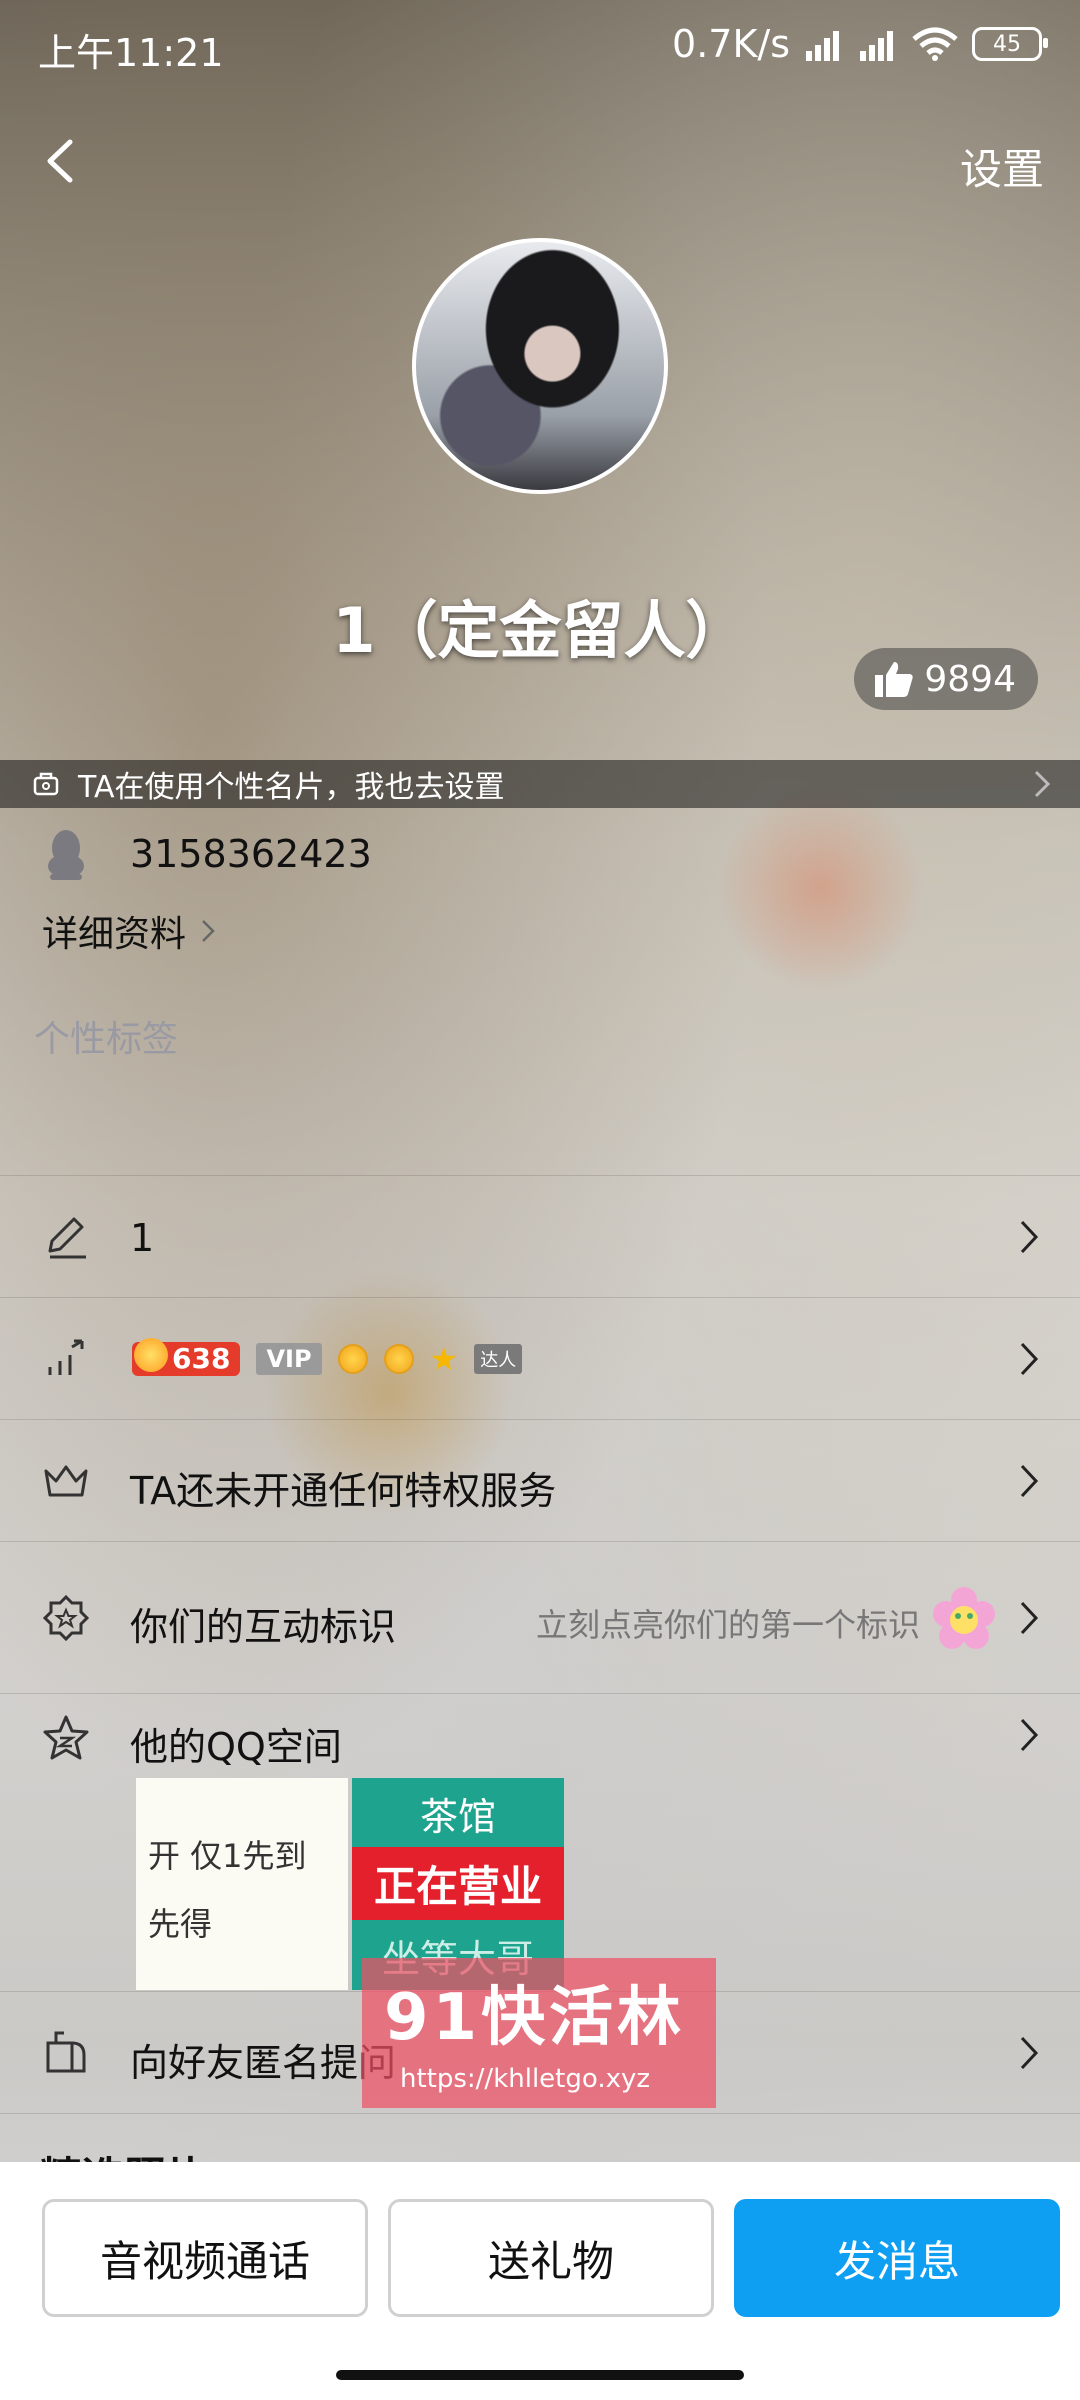 Image resolution: width=1080 pixels, height=2400 pixels. I want to click on interaction-label: 你们的互动标识, so click(263, 1627).